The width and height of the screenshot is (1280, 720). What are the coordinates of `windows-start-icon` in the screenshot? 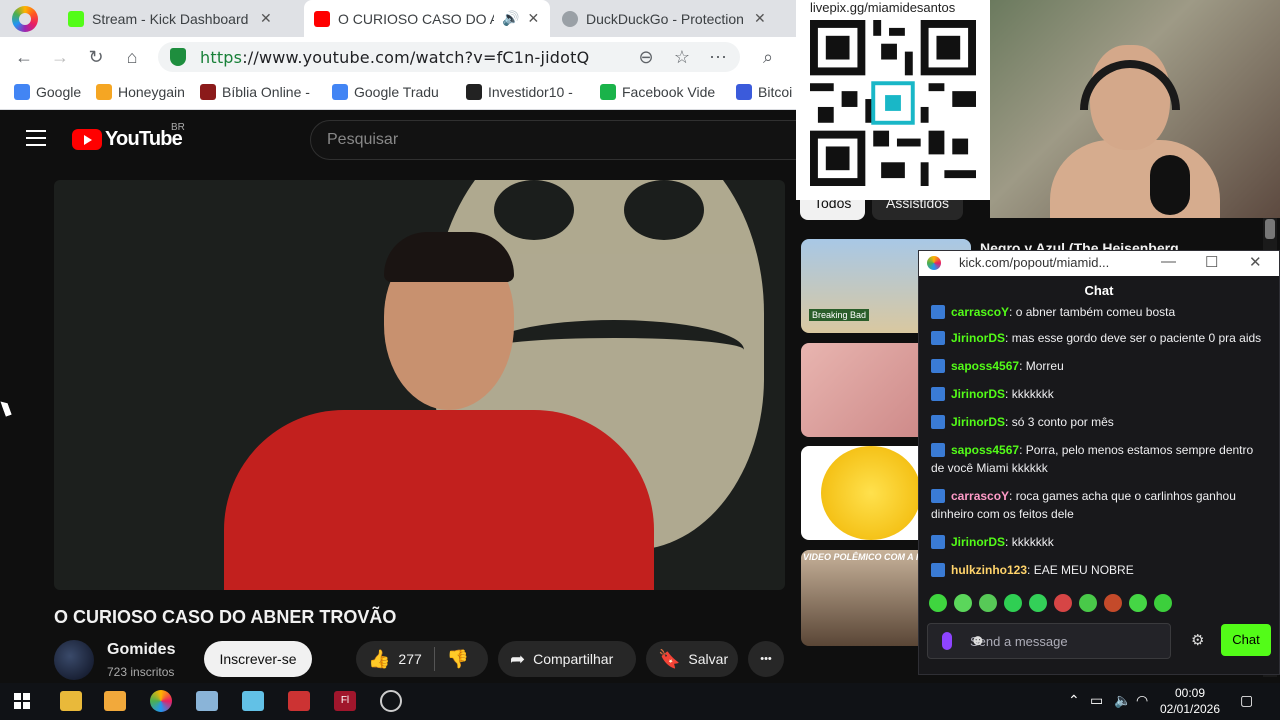 It's located at (22, 701).